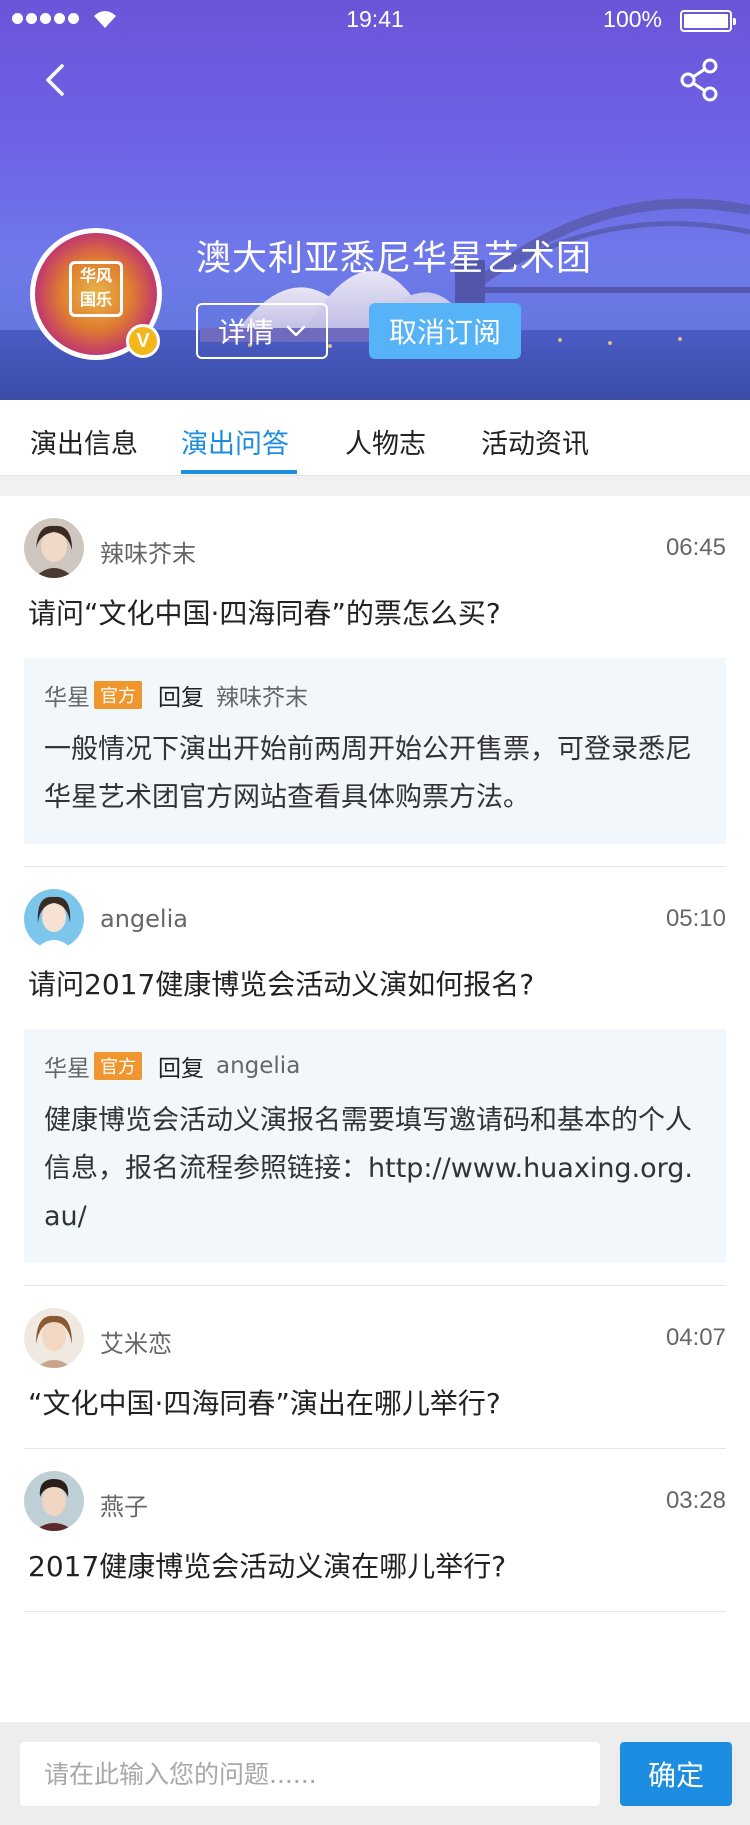  Describe the element at coordinates (262, 698) in the screenshot. I see `reply-to: 辣味芥末` at that location.